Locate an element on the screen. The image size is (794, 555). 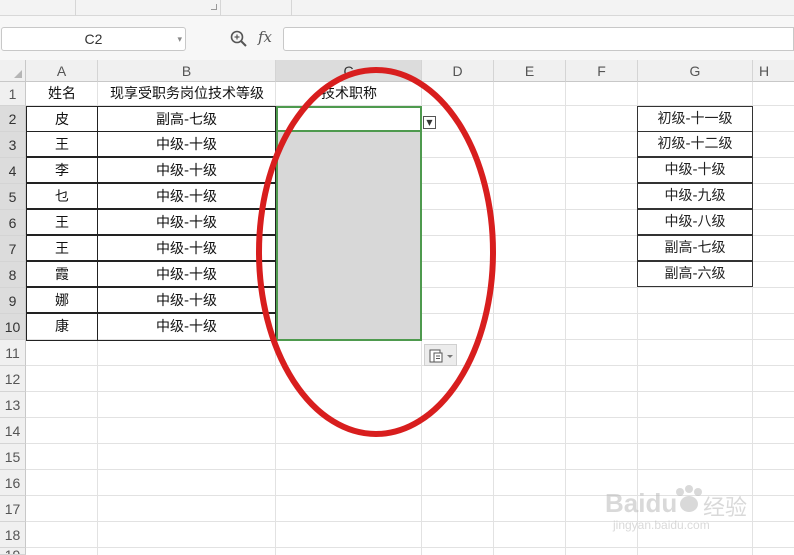
expand-corner-icon is located at coordinates (214, 7).